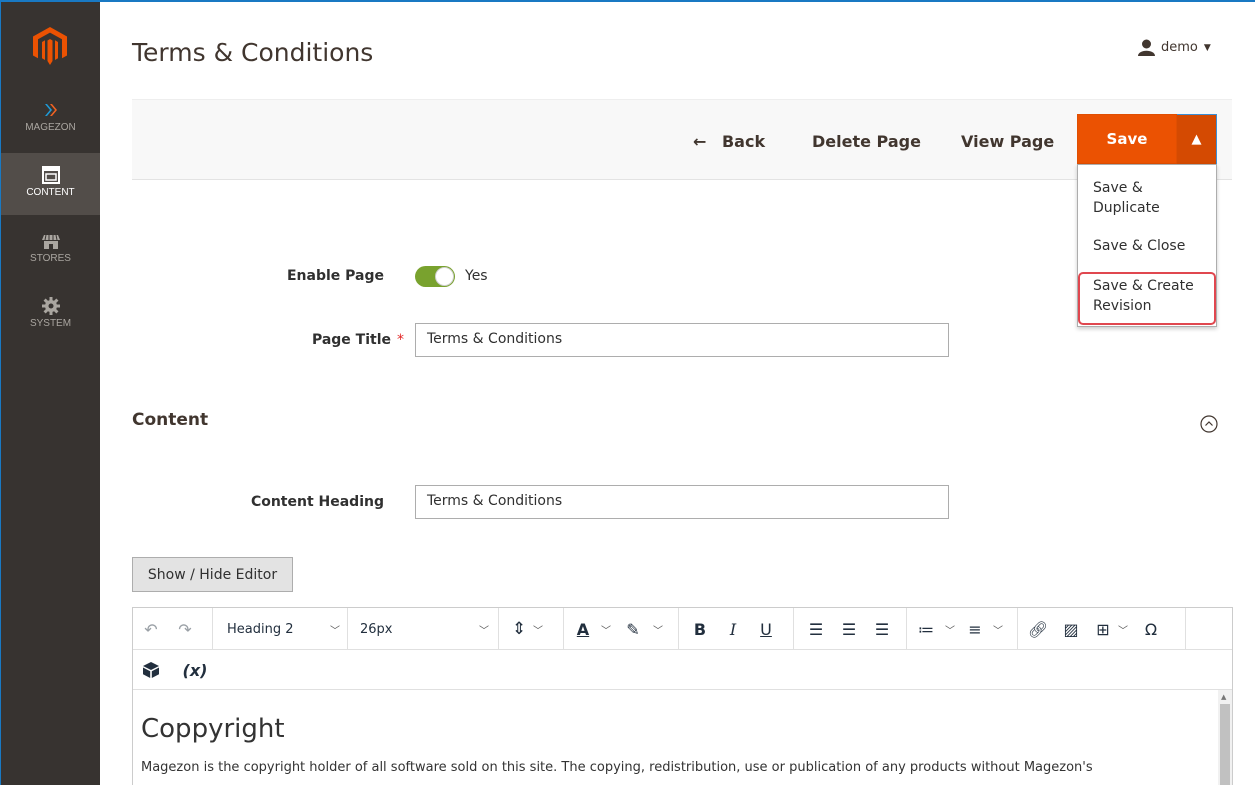  What do you see at coordinates (50, 241) in the screenshot?
I see `store-icon` at bounding box center [50, 241].